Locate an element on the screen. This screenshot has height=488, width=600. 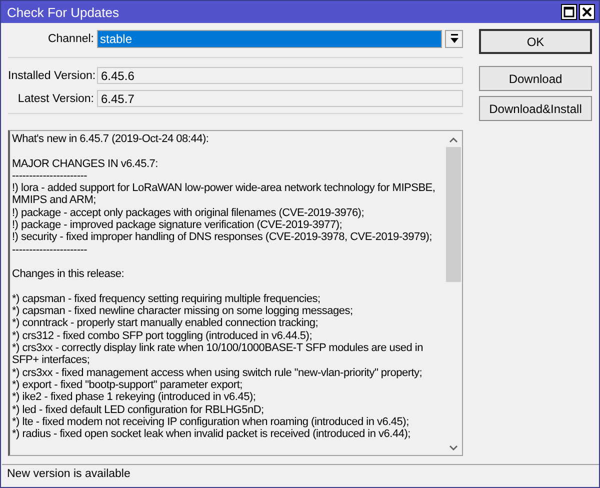
down-arrow-icon is located at coordinates (454, 38).